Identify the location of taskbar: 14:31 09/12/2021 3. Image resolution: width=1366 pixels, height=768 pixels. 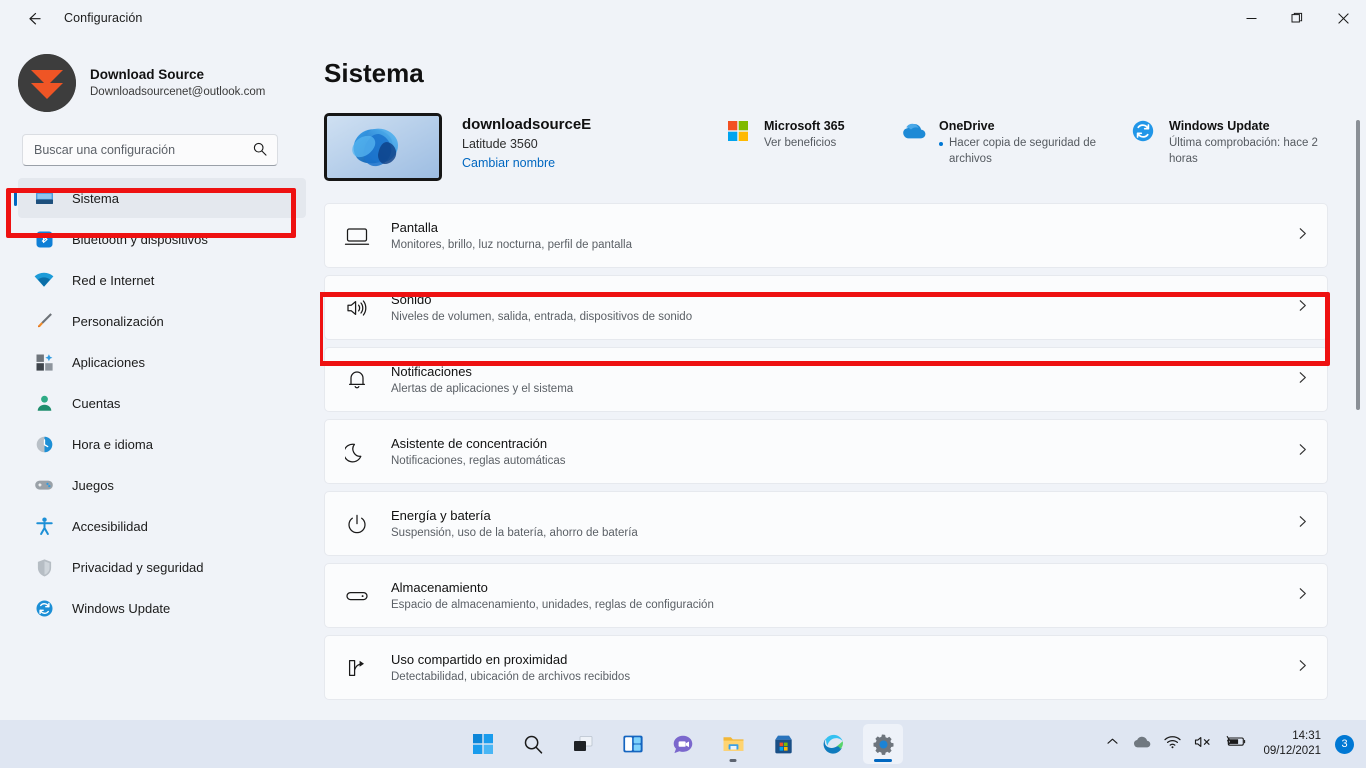
(683, 744).